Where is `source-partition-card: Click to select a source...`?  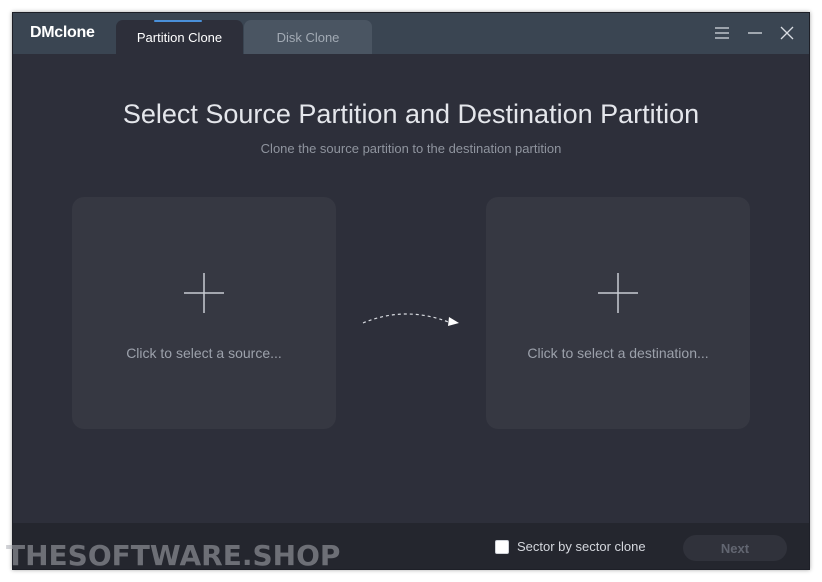
source-partition-card: Click to select a source... is located at coordinates (204, 313).